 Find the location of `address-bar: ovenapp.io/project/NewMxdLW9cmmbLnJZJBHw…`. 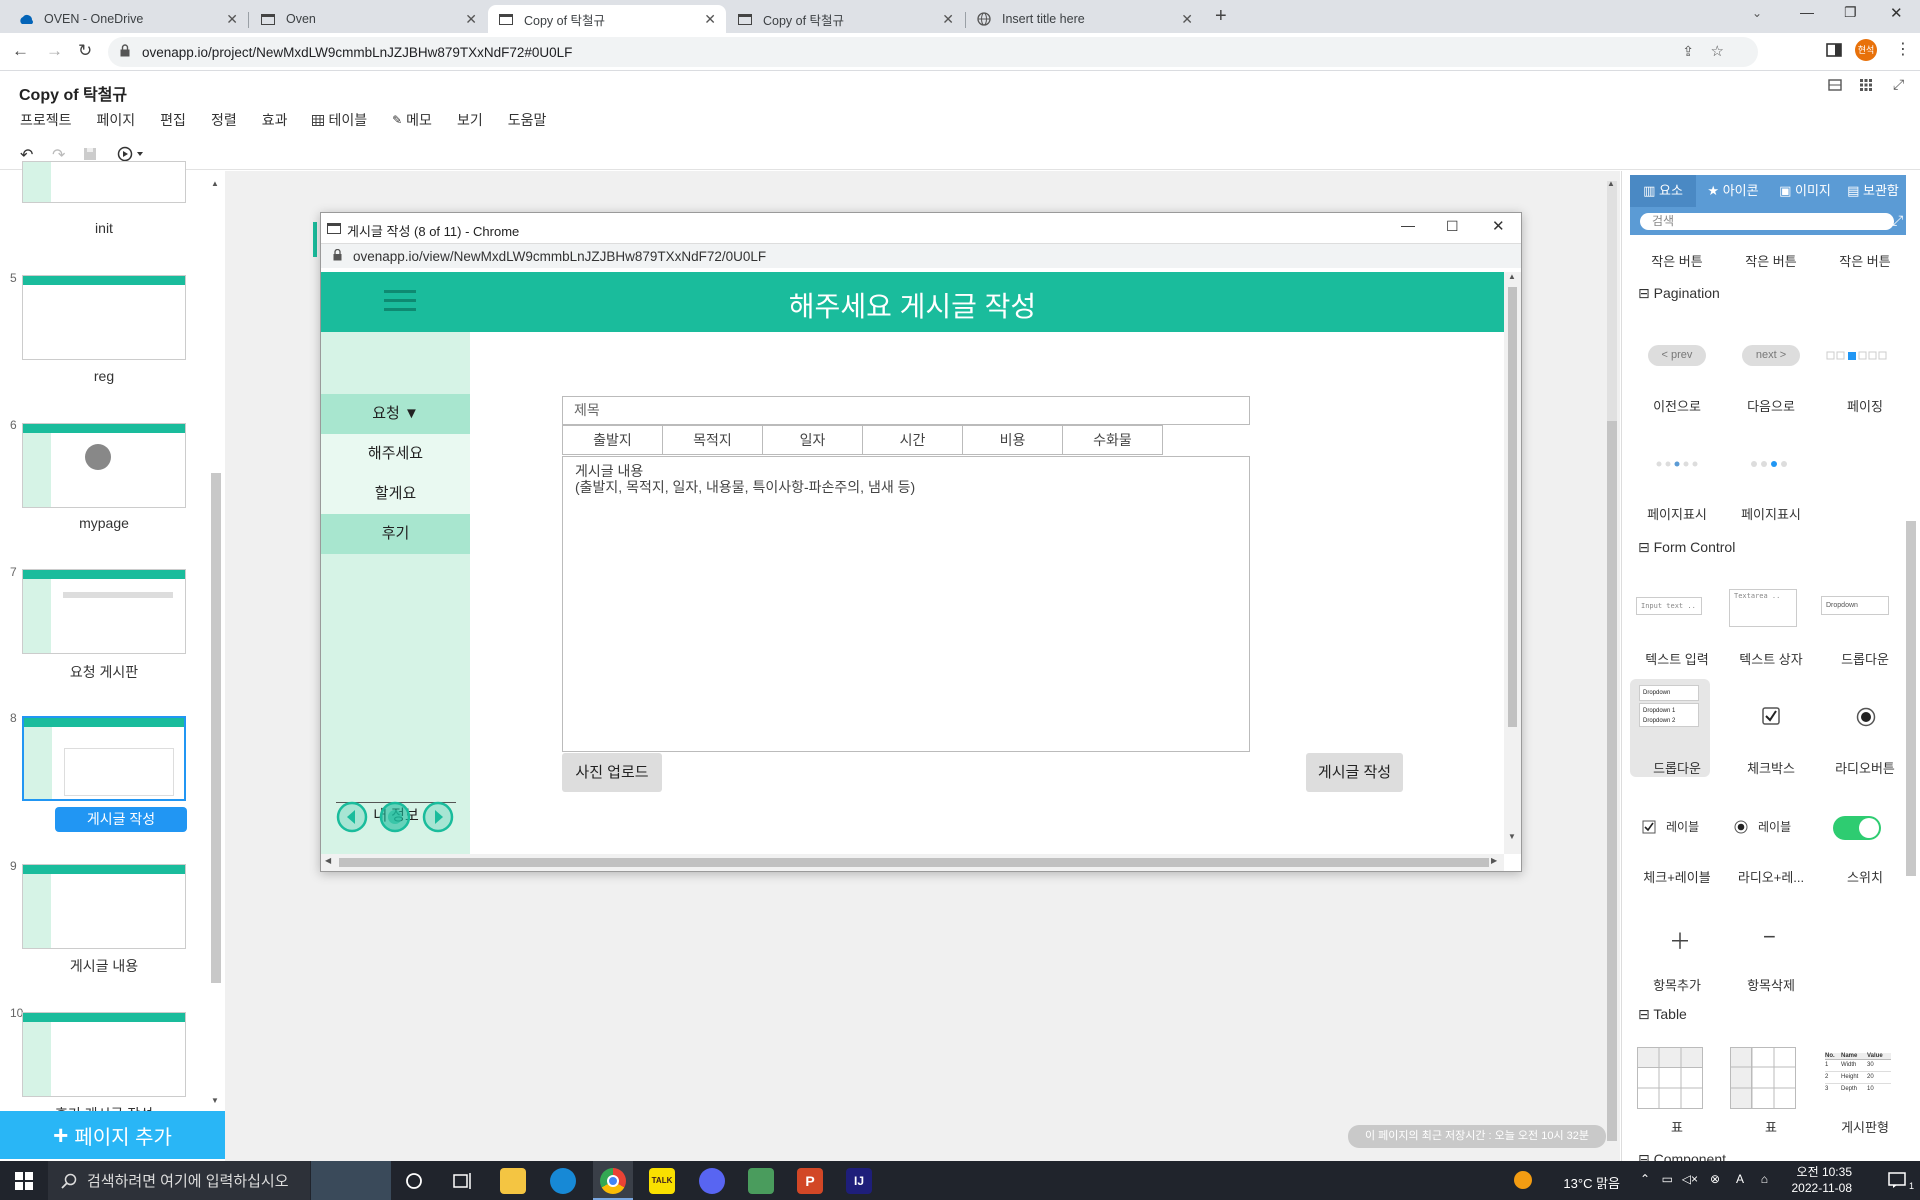

address-bar: ovenapp.io/project/NewMxdLW9cmmbLnJZJBHw… is located at coordinates (933, 52).